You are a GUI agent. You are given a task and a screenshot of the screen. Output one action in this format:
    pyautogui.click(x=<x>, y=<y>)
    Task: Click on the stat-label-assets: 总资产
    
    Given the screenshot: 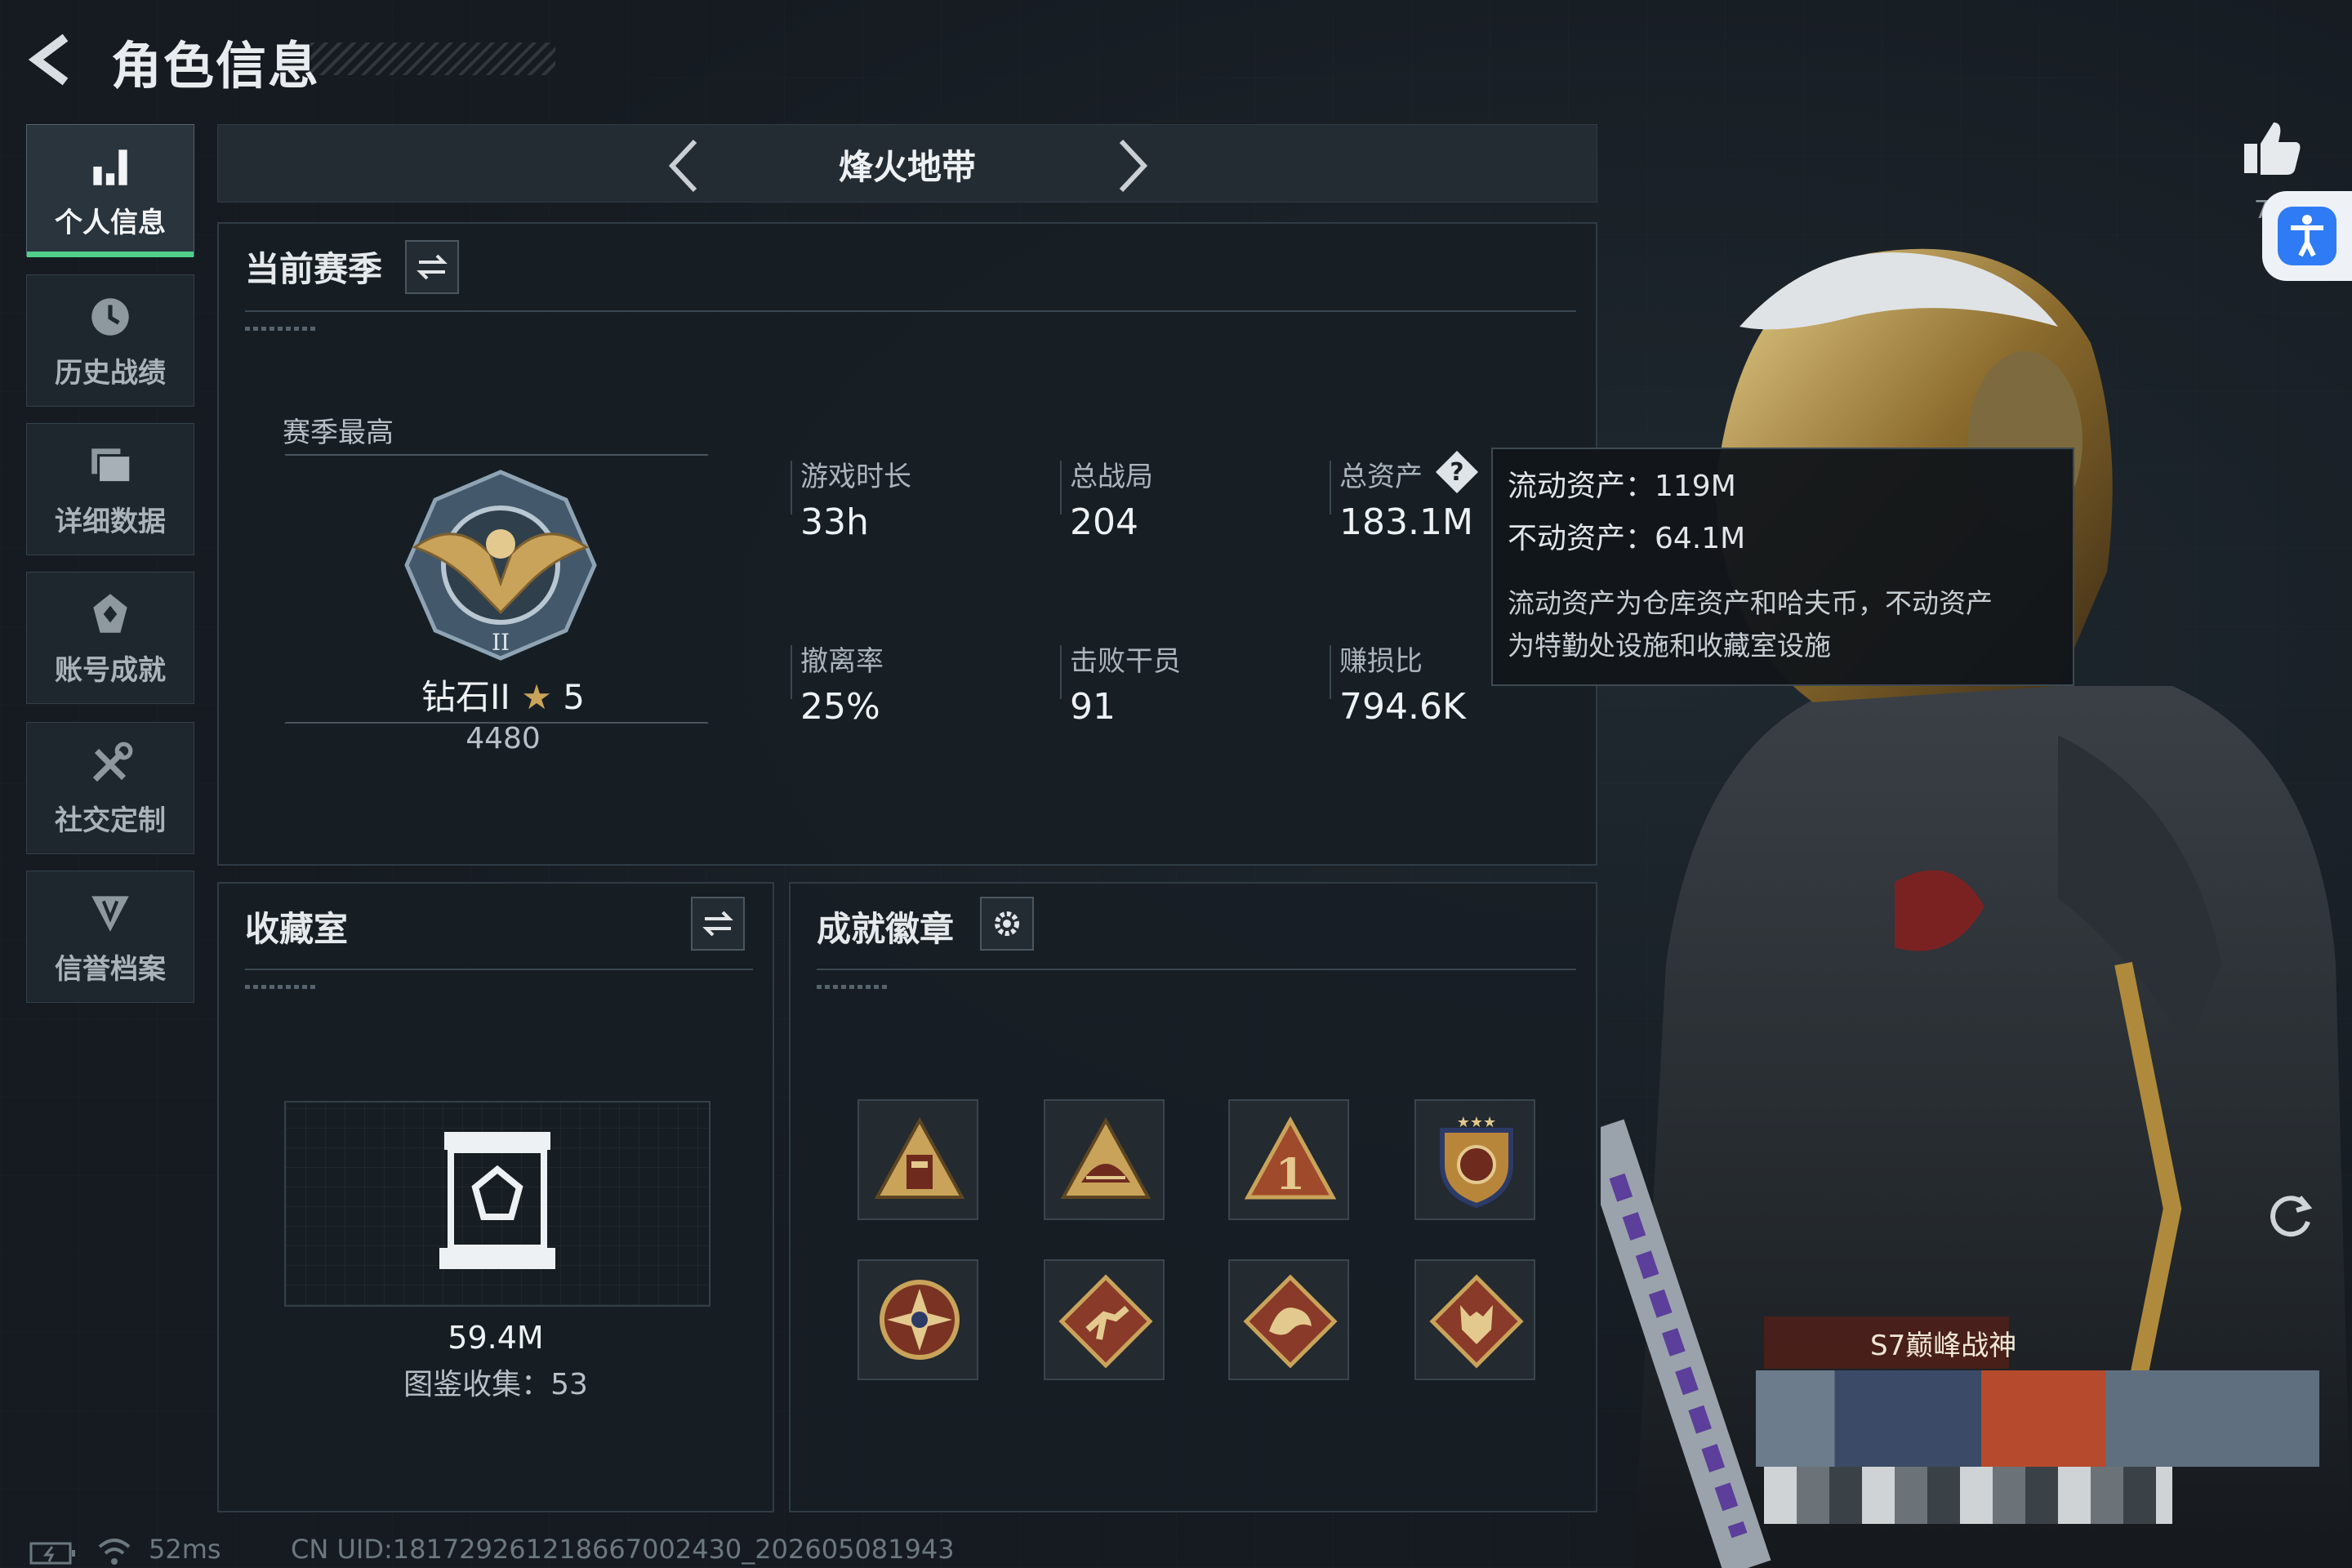 What is the action you would take?
    pyautogui.click(x=1381, y=477)
    